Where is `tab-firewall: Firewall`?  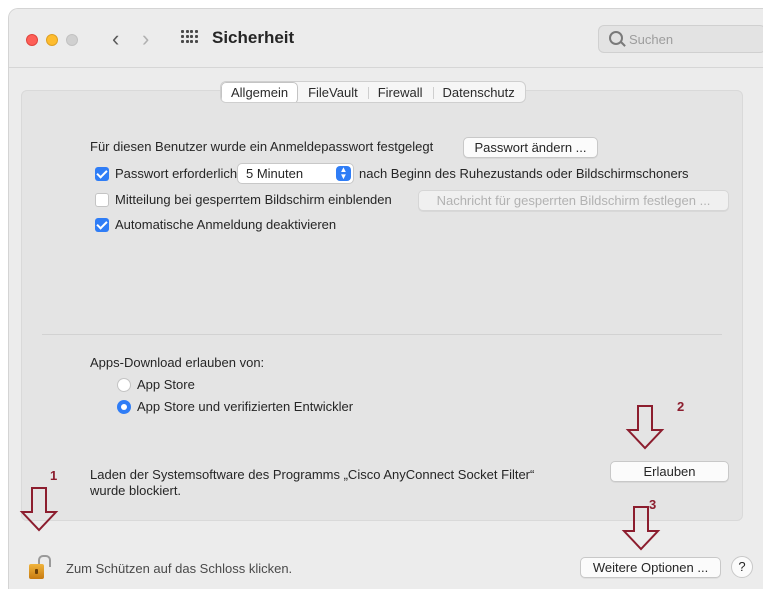 tab-firewall: Firewall is located at coordinates (400, 92).